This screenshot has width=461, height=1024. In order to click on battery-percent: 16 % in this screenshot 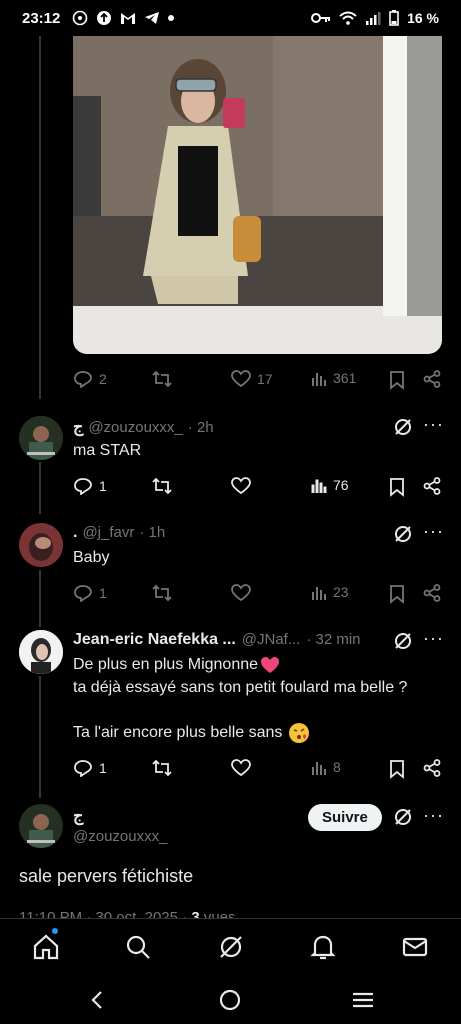, I will do `click(423, 18)`.